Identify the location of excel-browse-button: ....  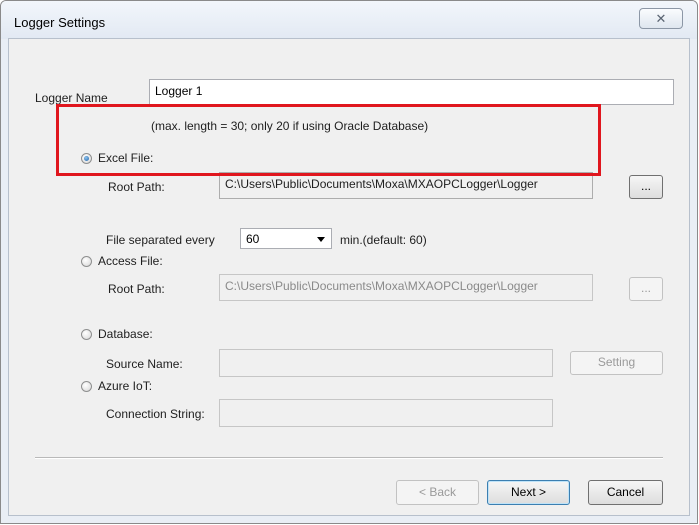
(646, 187).